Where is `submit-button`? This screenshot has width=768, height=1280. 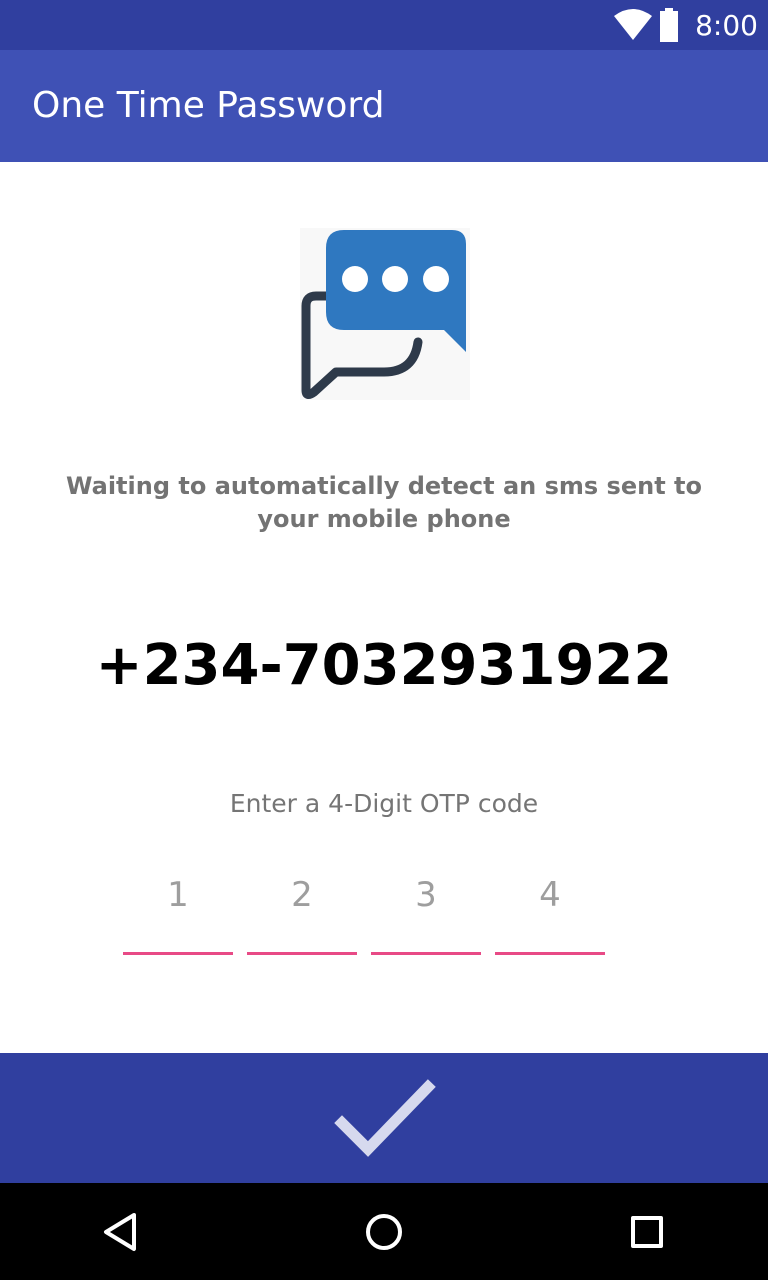
submit-button is located at coordinates (384, 1118).